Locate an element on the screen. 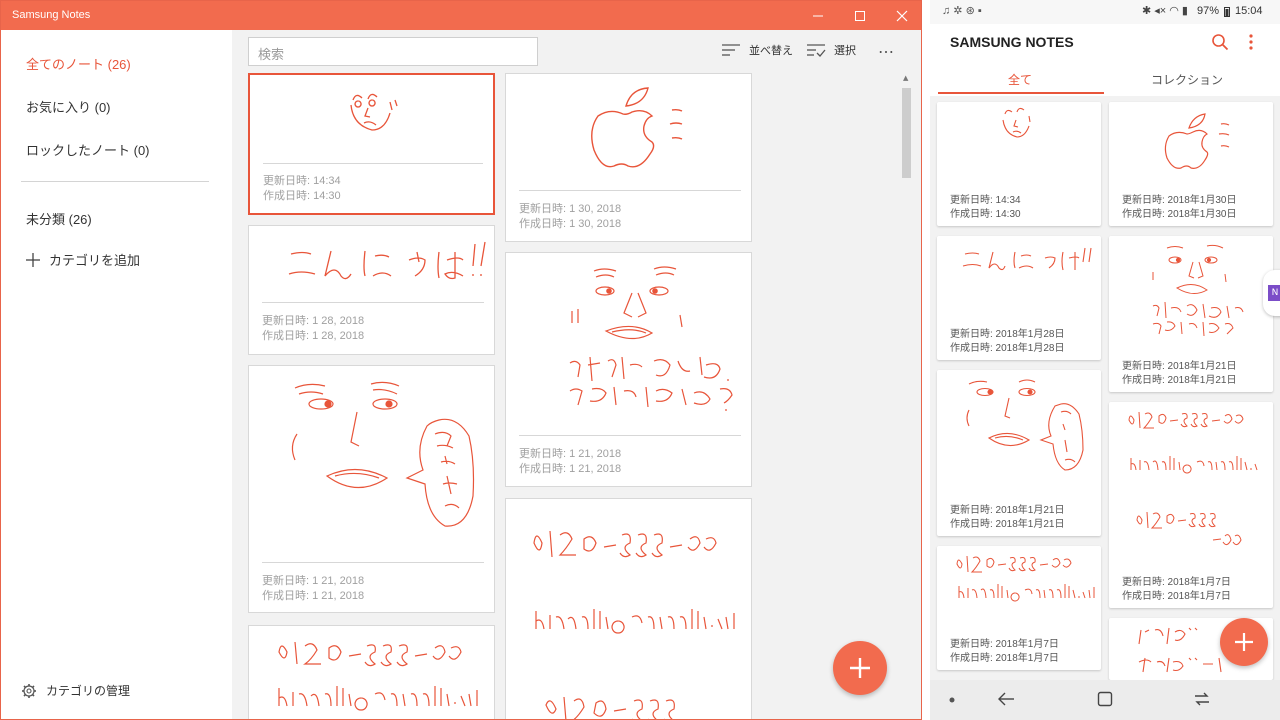  note-created: 作成日時: 2018年1月21日 is located at coordinates (1007, 524).